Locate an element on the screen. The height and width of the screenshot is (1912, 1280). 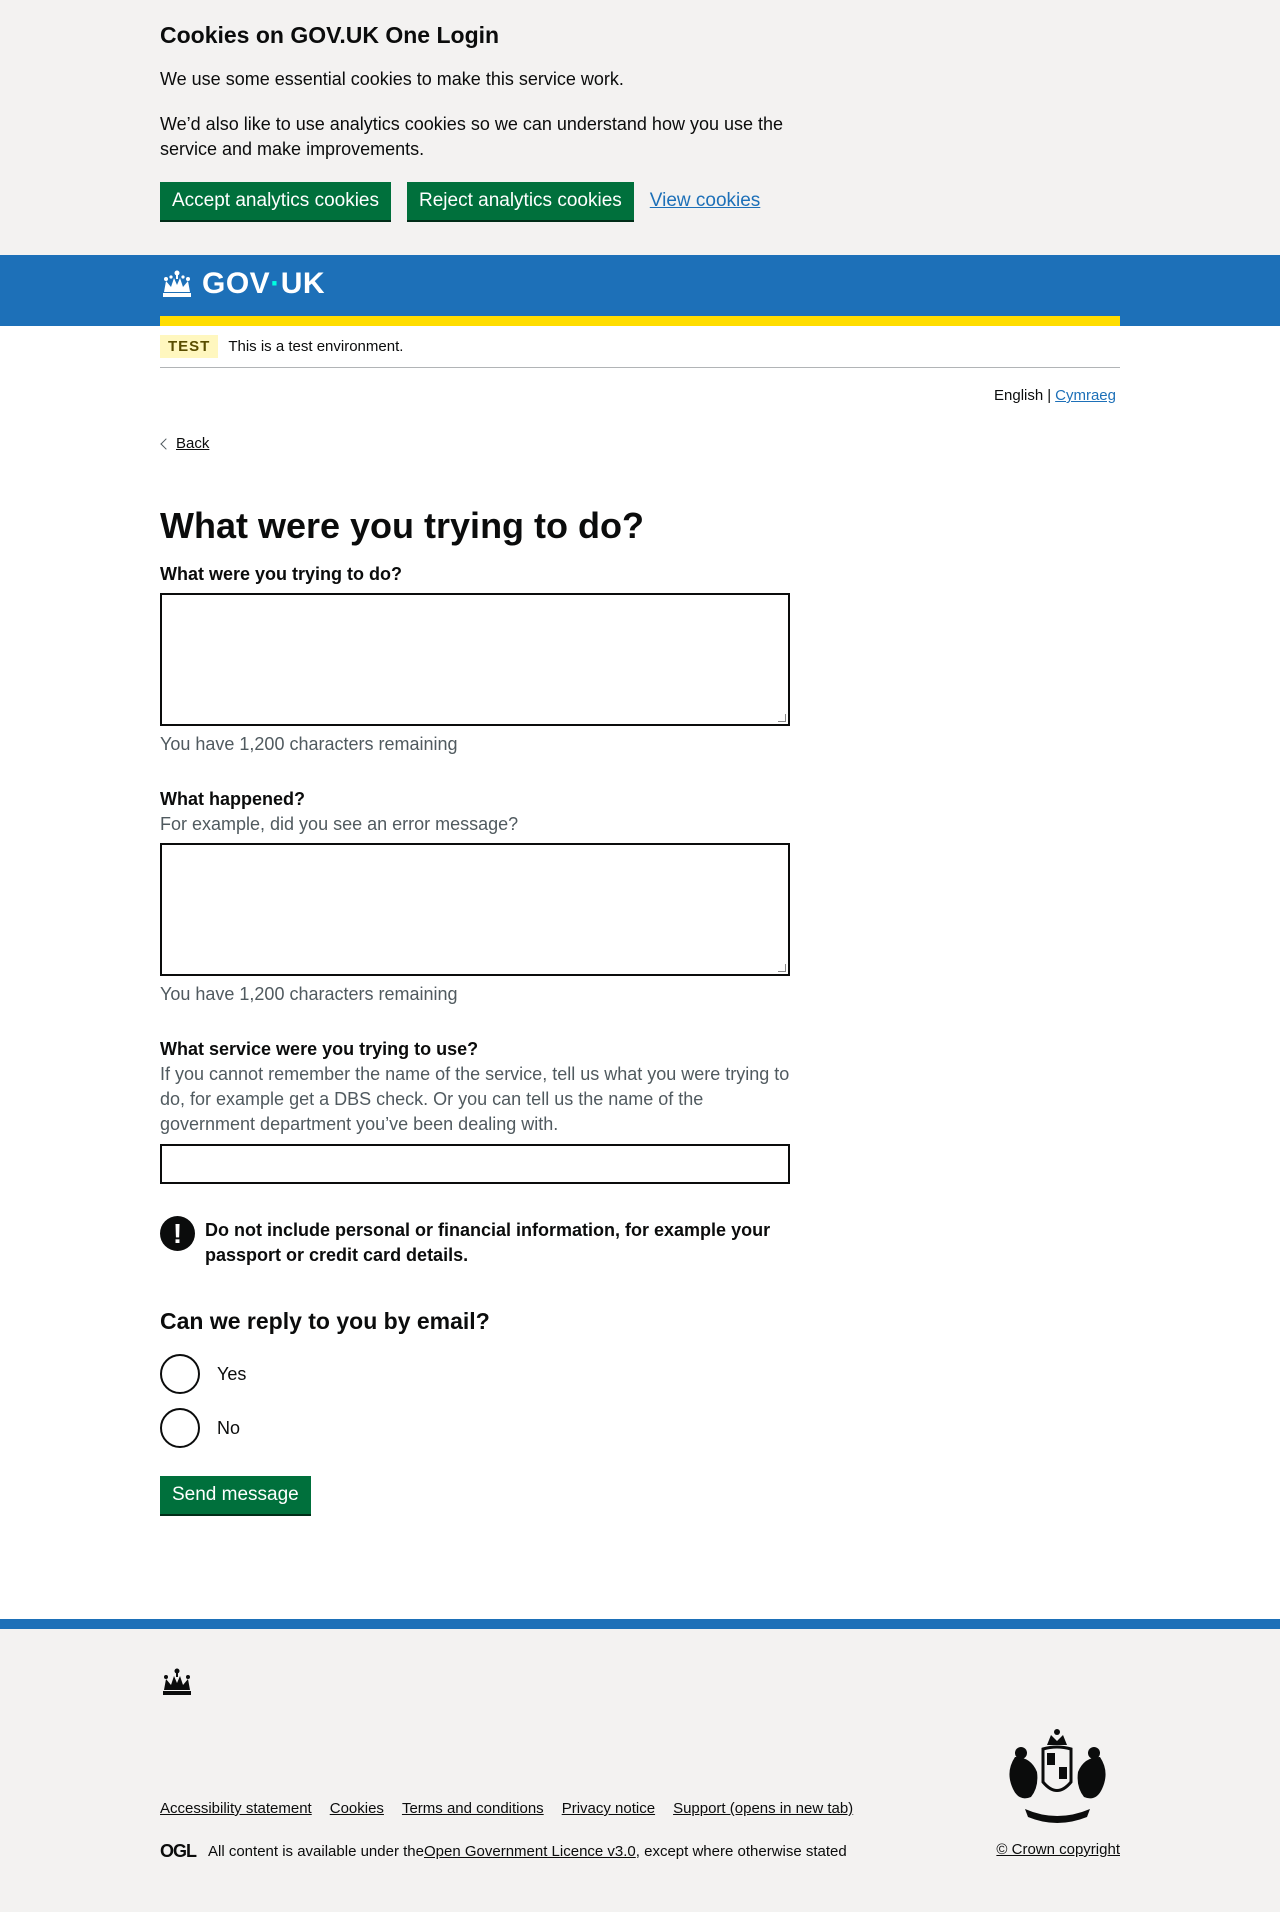
crown-copyright-link: © Crown copyright is located at coordinates (1058, 1849).